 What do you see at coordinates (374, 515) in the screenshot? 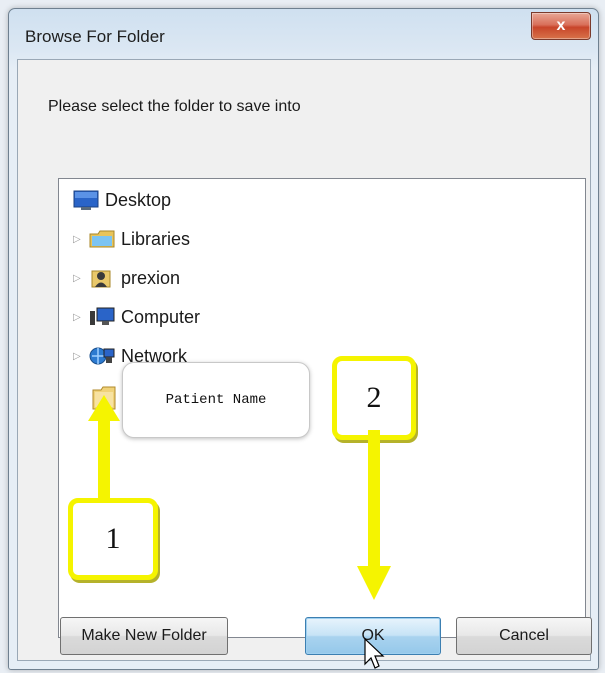
I see `annotation-arrow-down` at bounding box center [374, 515].